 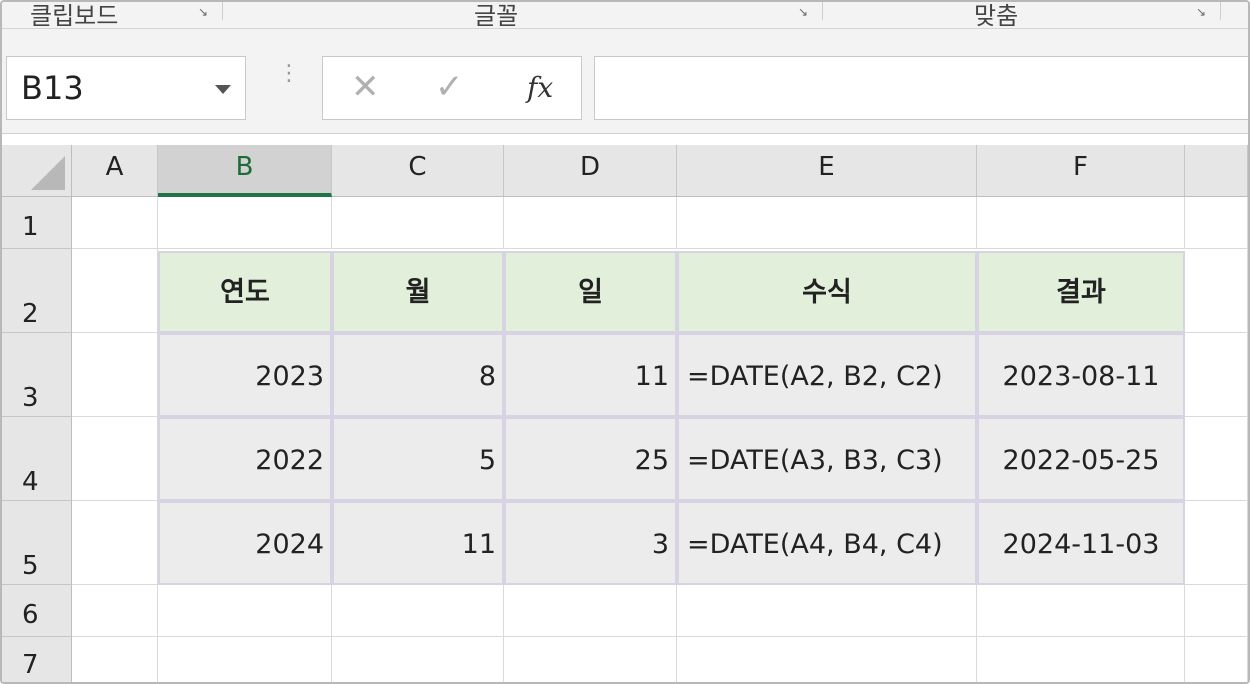 I want to click on formula-buttons: ✕ ✓ fx, so click(x=452, y=88).